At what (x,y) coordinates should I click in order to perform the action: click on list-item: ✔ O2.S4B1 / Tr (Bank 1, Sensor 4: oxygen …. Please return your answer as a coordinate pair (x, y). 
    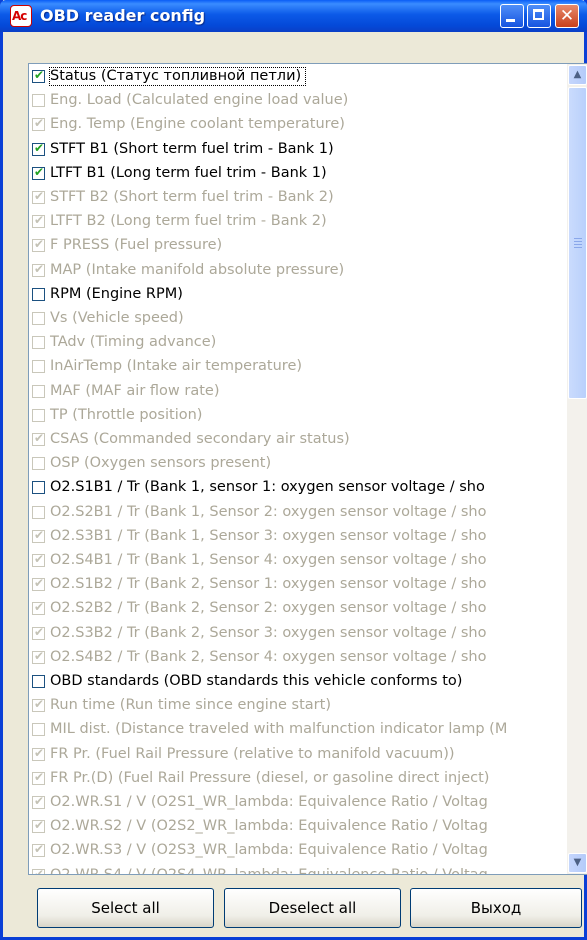
    Looking at the image, I should click on (299, 561).